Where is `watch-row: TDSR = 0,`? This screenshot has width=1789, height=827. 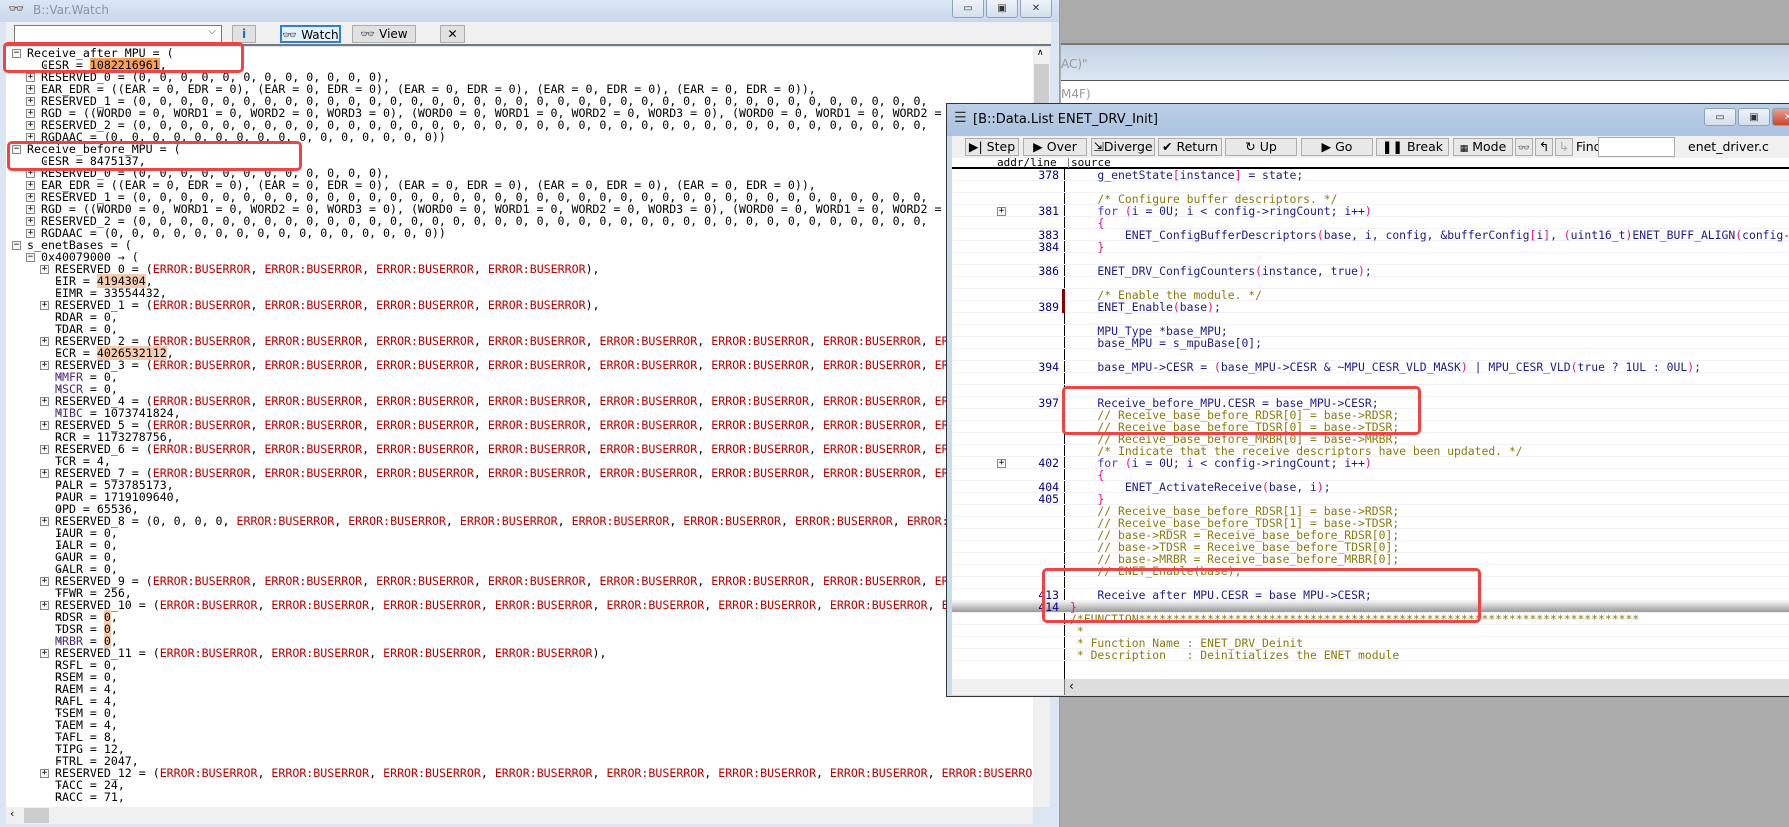 watch-row: TDSR = 0, is located at coordinates (519, 629).